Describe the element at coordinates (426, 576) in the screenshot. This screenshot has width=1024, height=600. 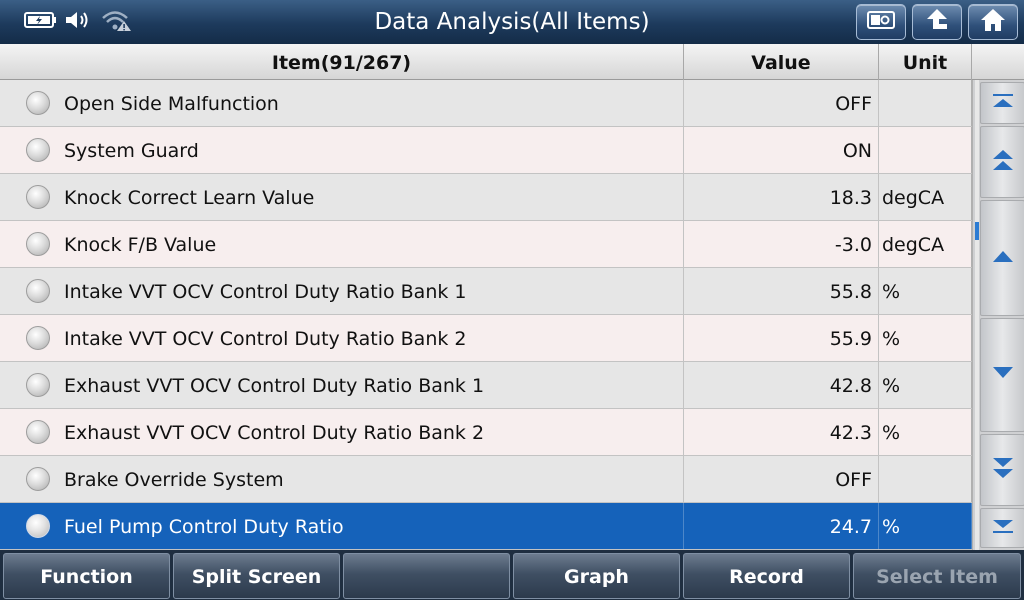
I see `blank-button` at that location.